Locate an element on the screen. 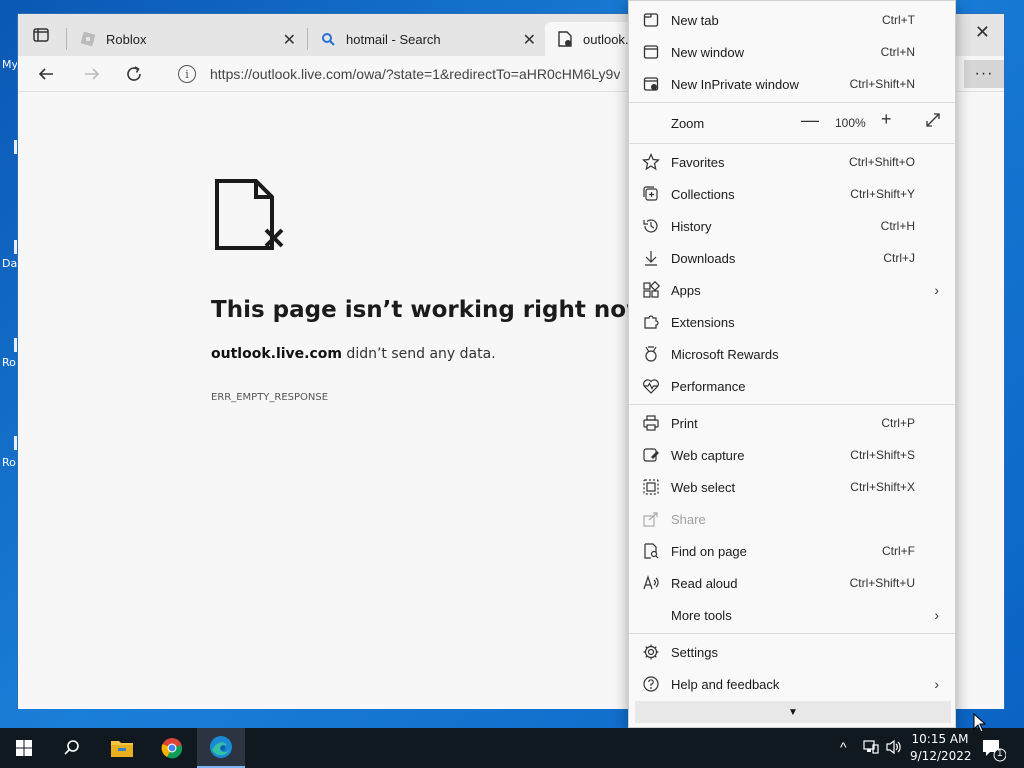 This screenshot has height=768, width=1024. menu-item-shortcut: Ctrl+Shift+O is located at coordinates (881, 162).